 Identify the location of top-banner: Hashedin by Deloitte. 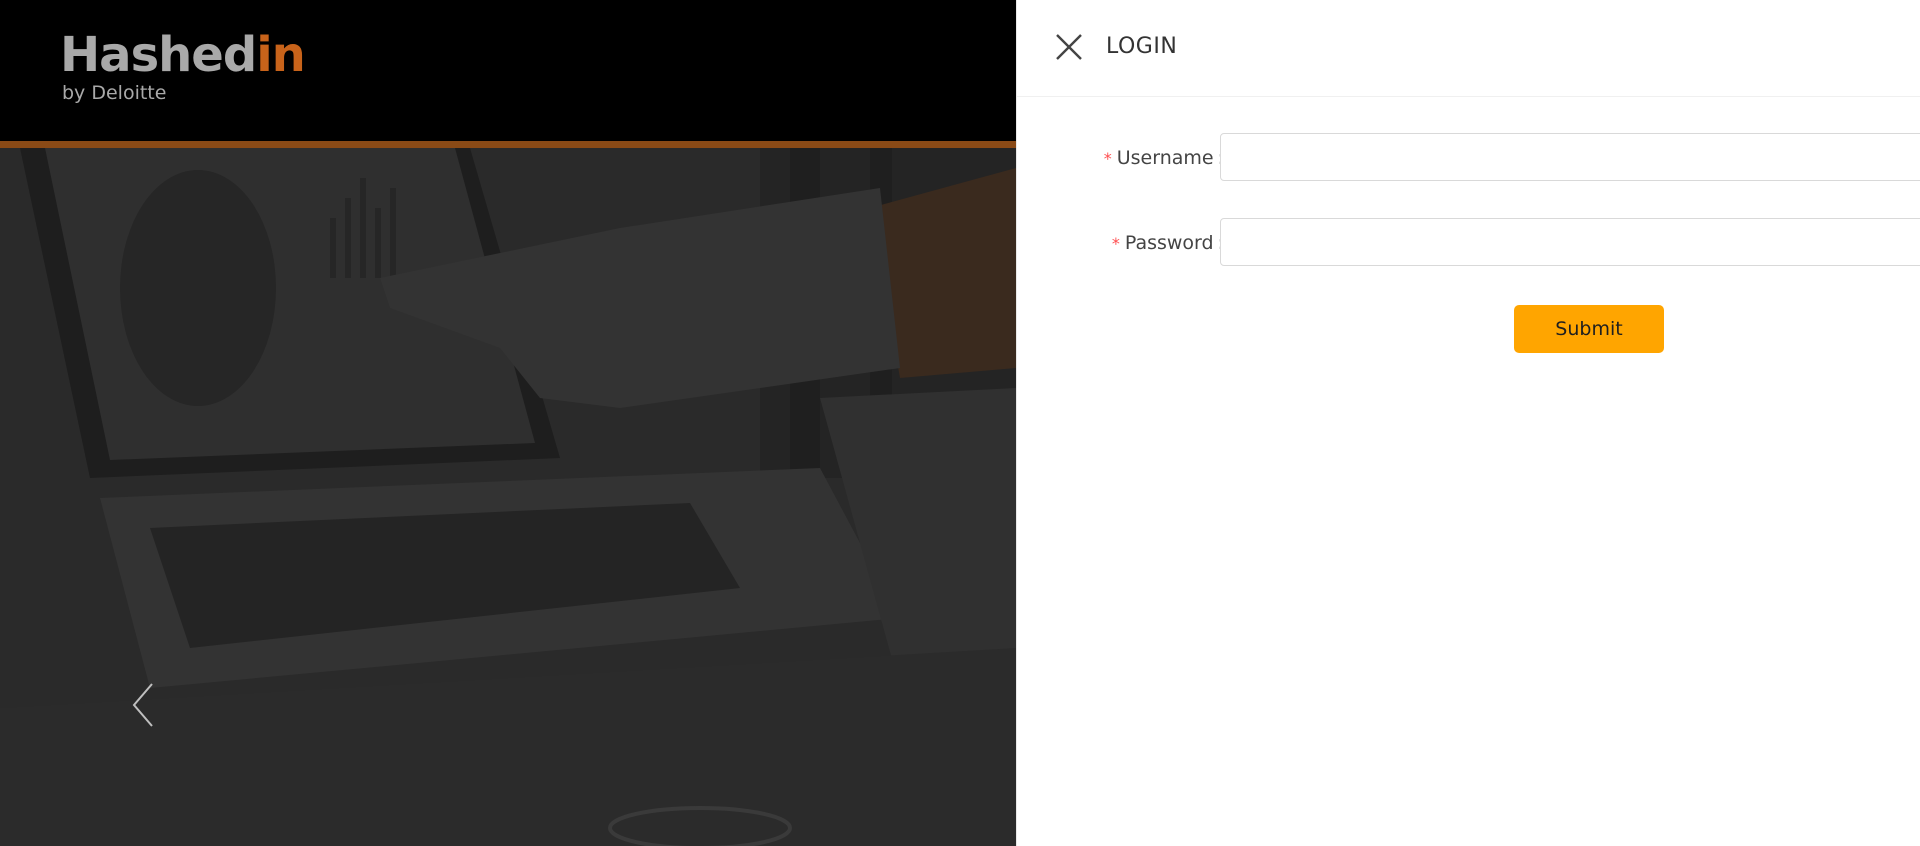
(508, 70).